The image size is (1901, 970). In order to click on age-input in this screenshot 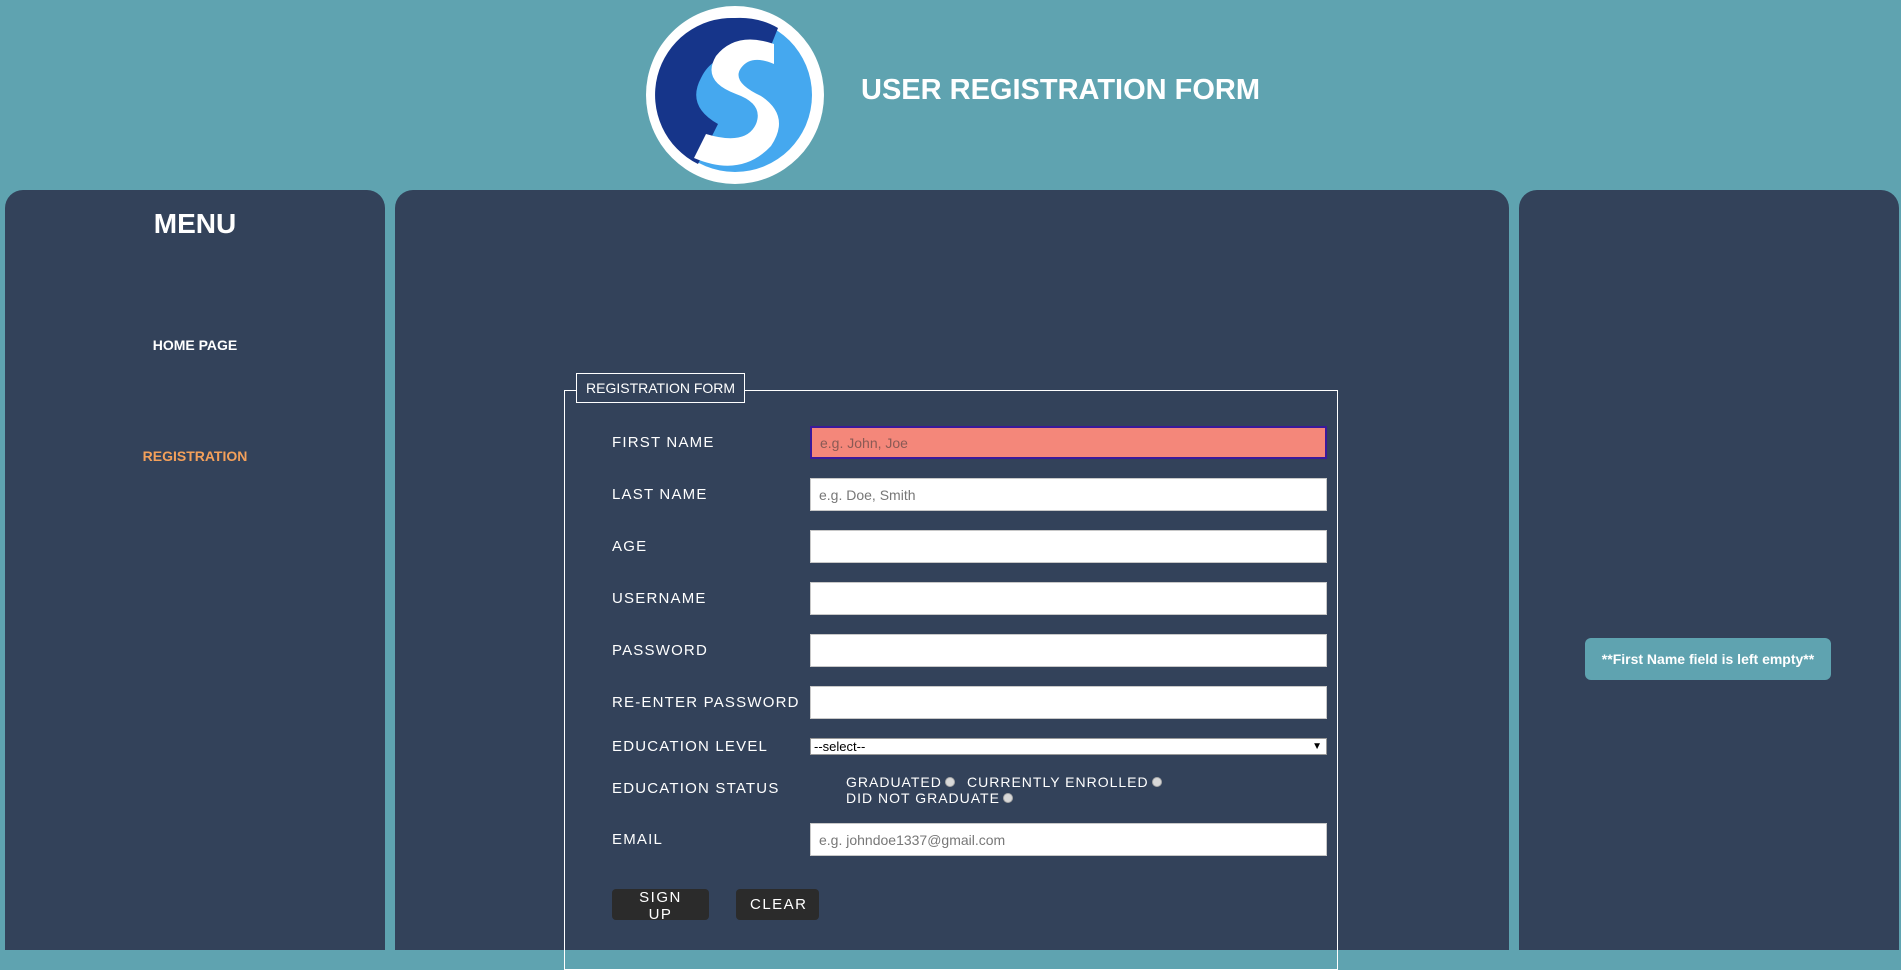, I will do `click(1068, 546)`.